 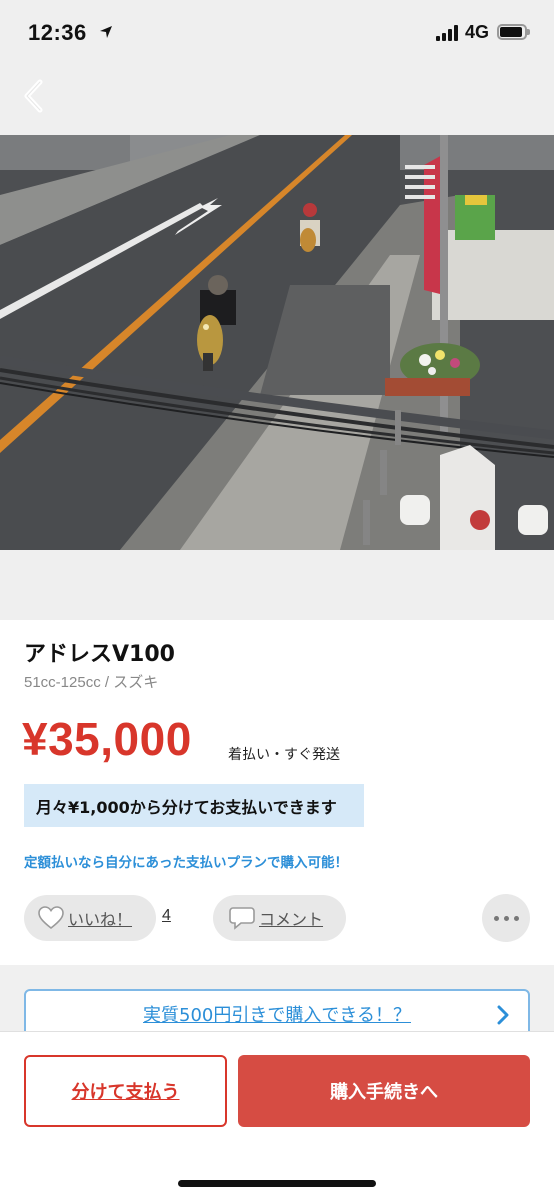 I want to click on back-button, so click(x=34, y=96).